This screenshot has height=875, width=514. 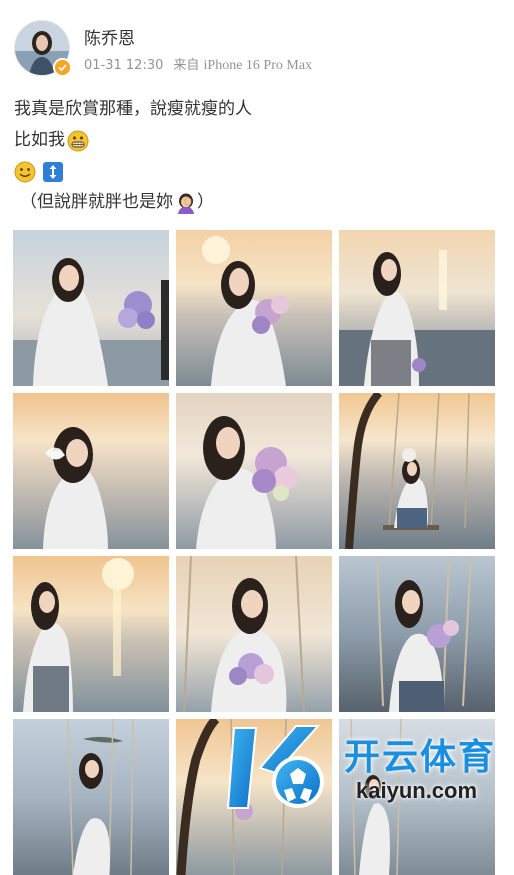 I want to click on text-line-2: 比如我, so click(x=254, y=140).